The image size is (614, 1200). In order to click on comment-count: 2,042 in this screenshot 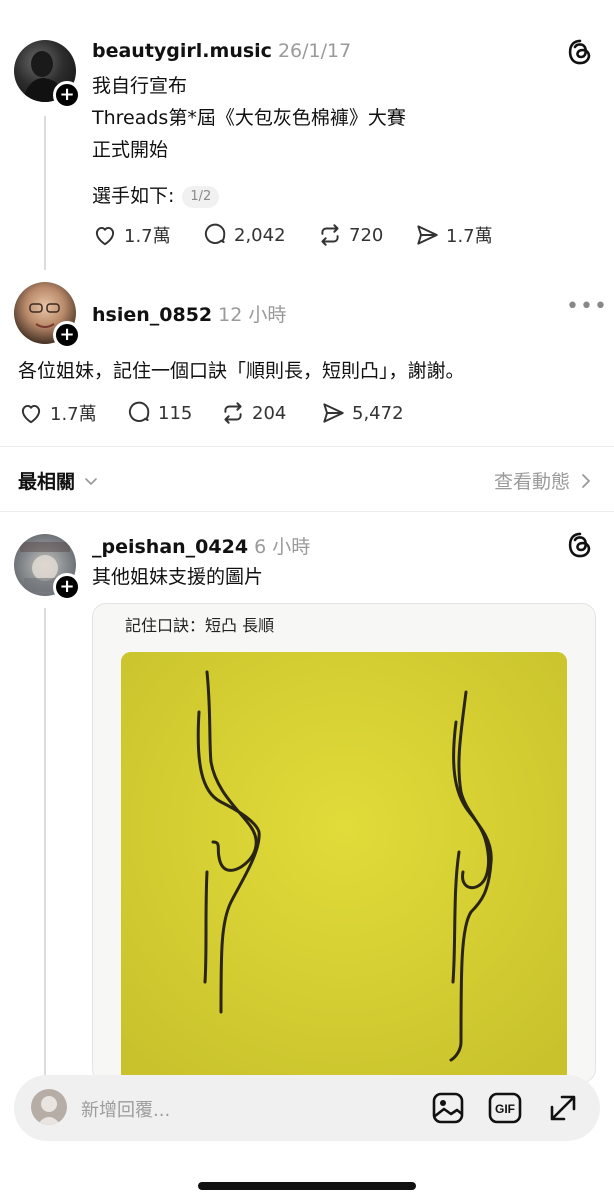, I will do `click(260, 235)`.